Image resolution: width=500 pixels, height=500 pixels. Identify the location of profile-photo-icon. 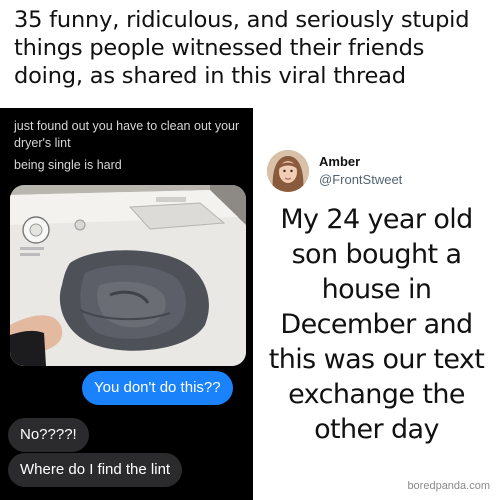
(288, 171).